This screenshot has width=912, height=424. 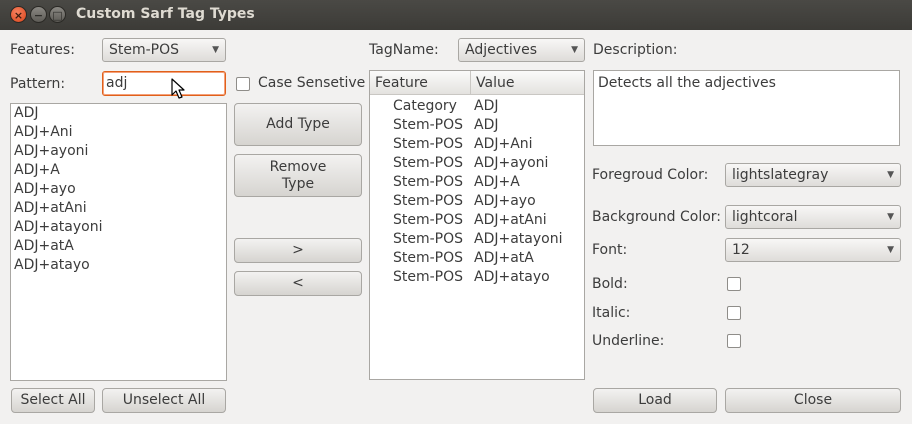 I want to click on background-color-value: lightcoral, so click(x=765, y=217).